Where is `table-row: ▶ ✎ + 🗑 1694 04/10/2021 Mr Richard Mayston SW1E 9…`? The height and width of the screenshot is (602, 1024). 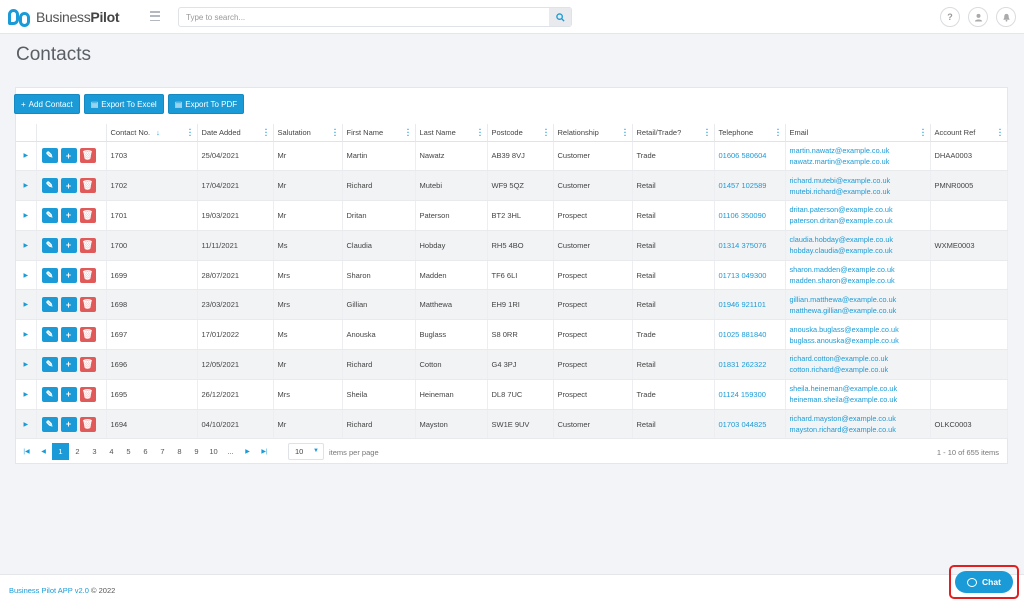 table-row: ▶ ✎ + 🗑 1694 04/10/2021 Mr Richard Mayston SW1E 9… is located at coordinates (512, 424).